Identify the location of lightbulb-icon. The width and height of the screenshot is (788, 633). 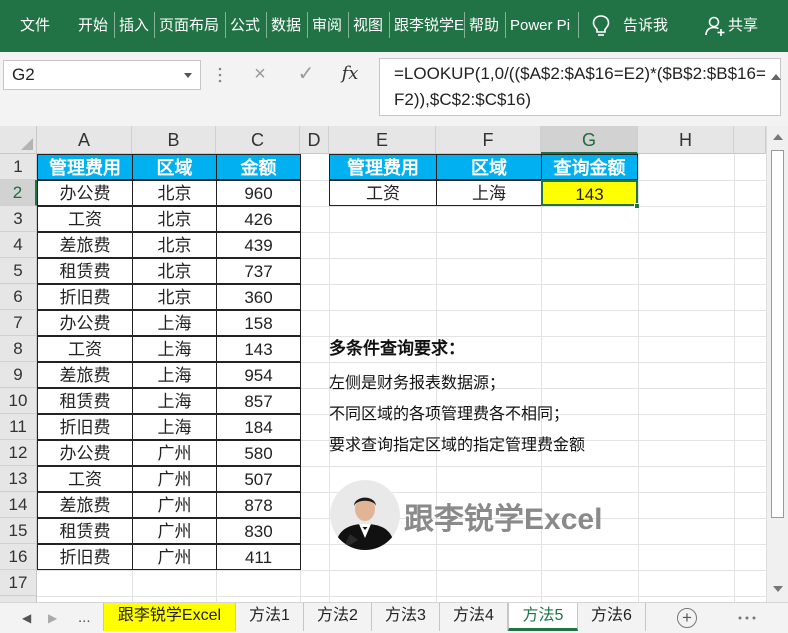
(601, 26).